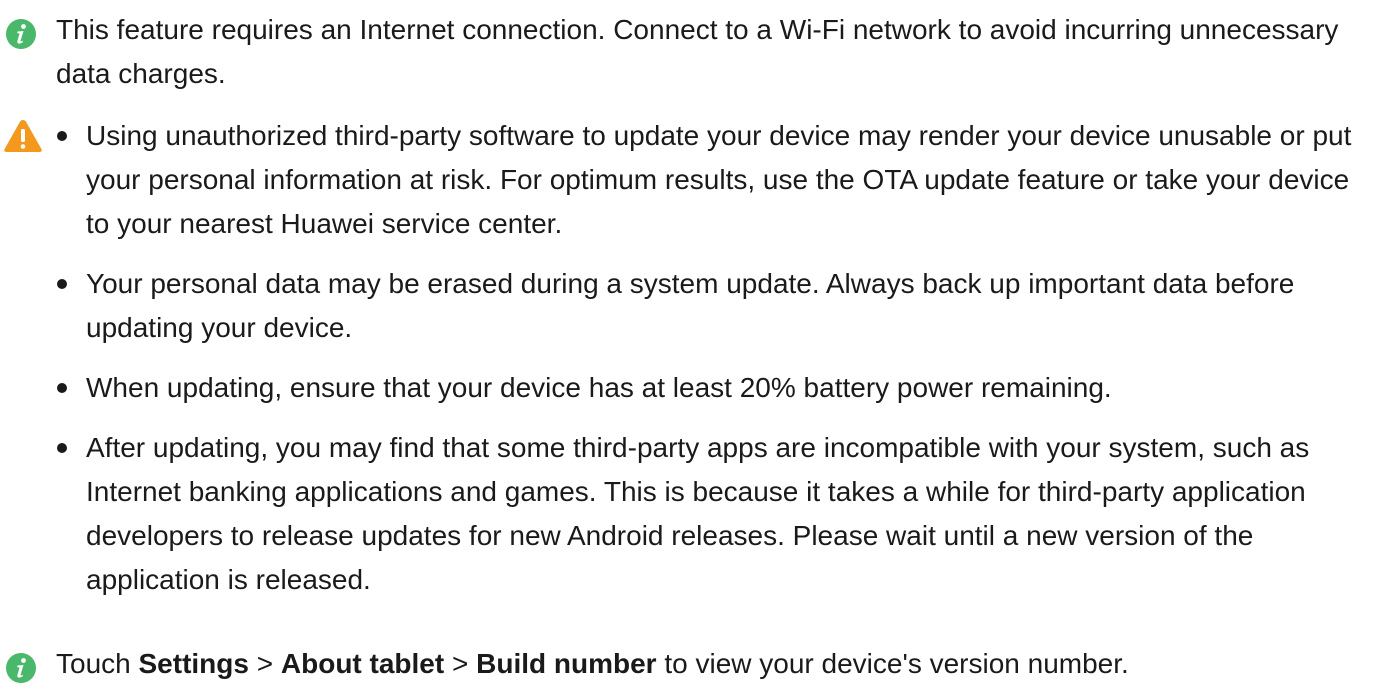  What do you see at coordinates (97, 663) in the screenshot?
I see `version-note-prefix: Touch` at bounding box center [97, 663].